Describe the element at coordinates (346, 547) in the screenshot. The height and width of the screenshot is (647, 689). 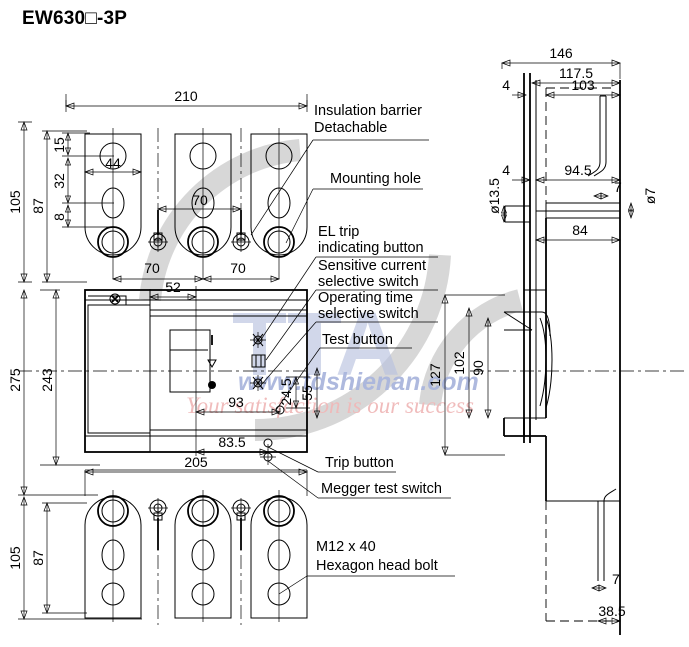
I see `callout-label-bolt-line1: M12 x 40` at that location.